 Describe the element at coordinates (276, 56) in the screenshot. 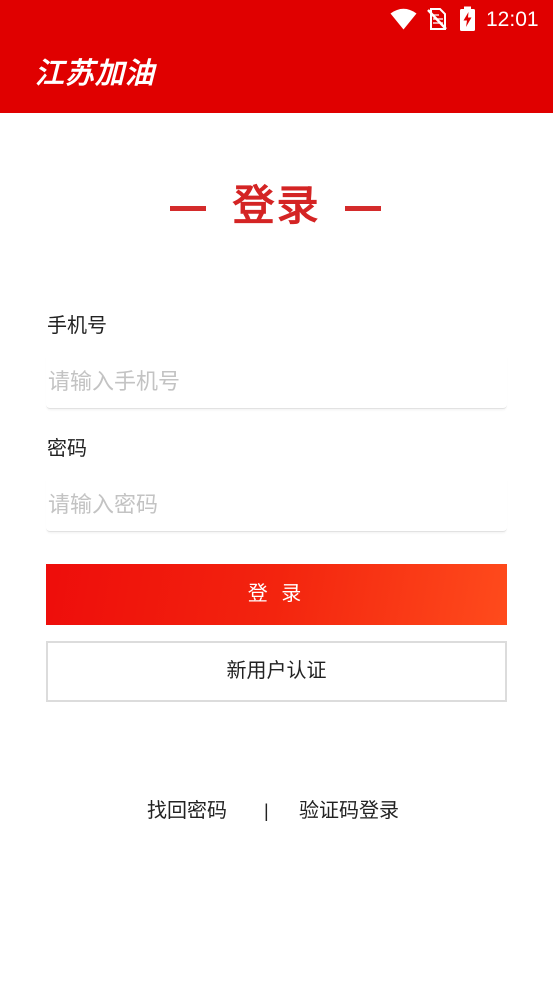

I see `app-header: 12:01 江苏加油` at that location.